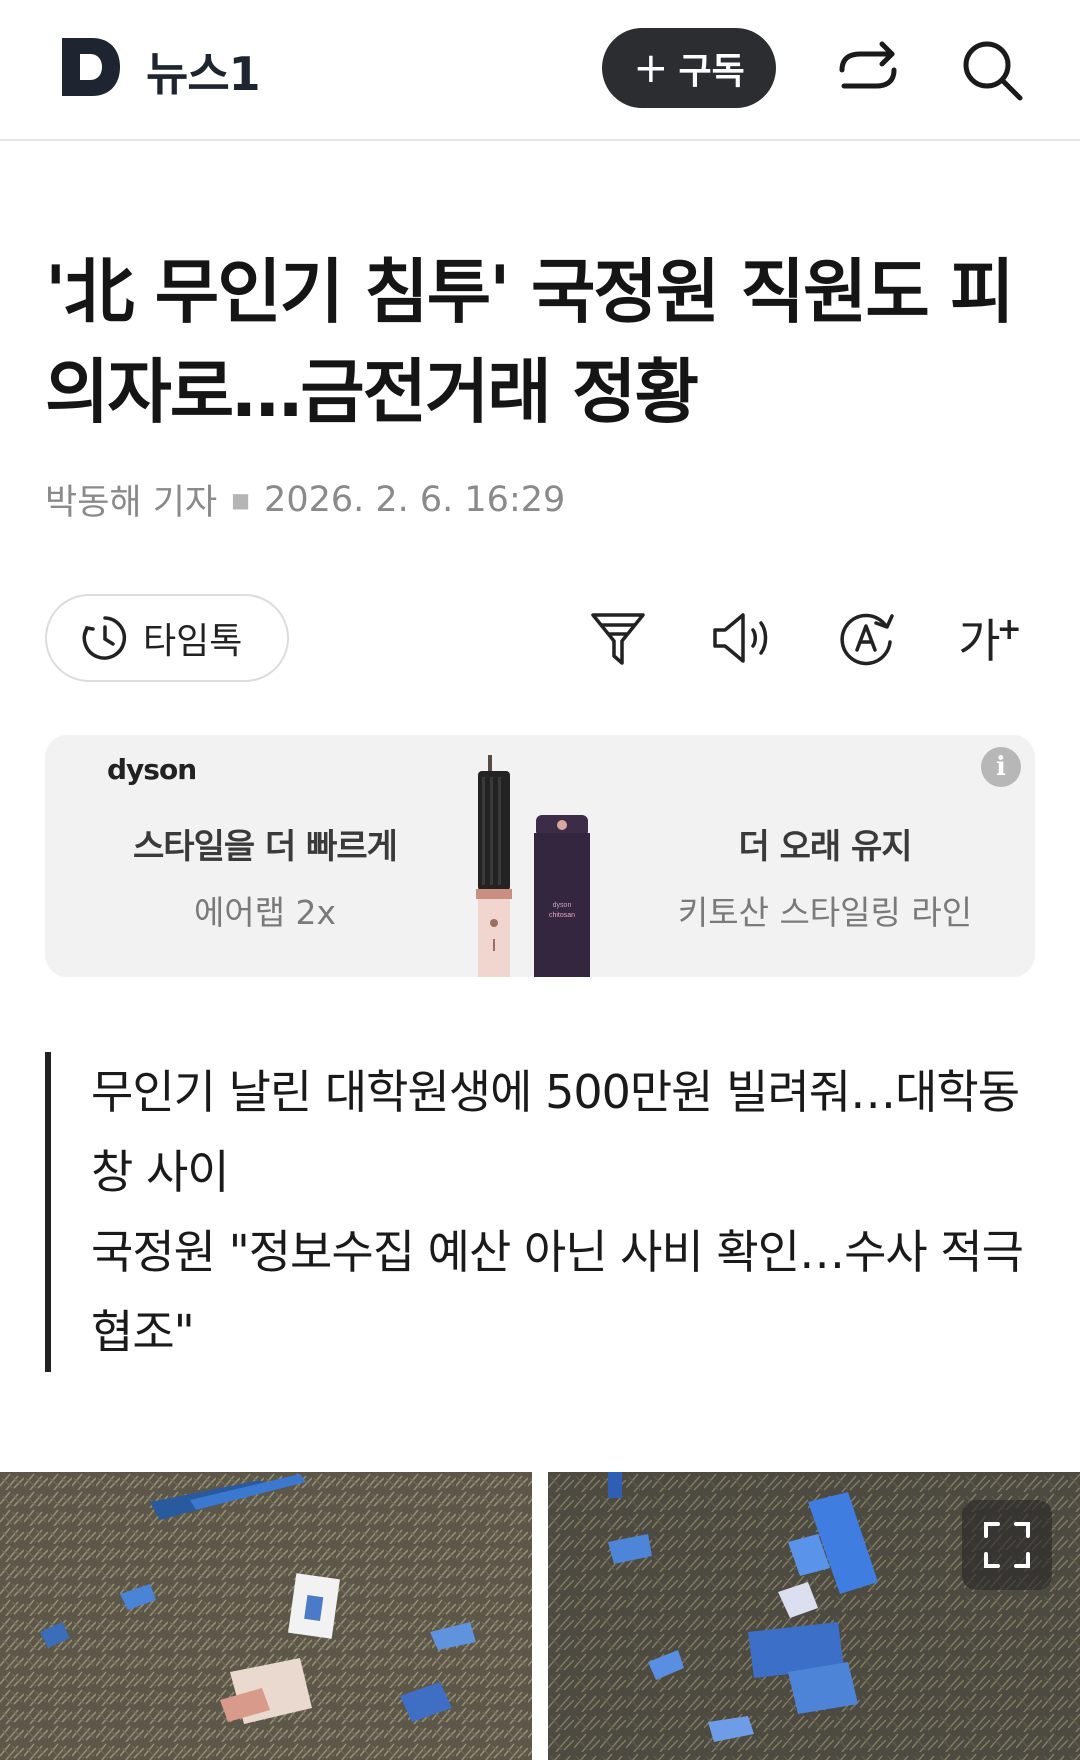 The image size is (1080, 1760). I want to click on font-size-icon: 가+, so click(989, 638).